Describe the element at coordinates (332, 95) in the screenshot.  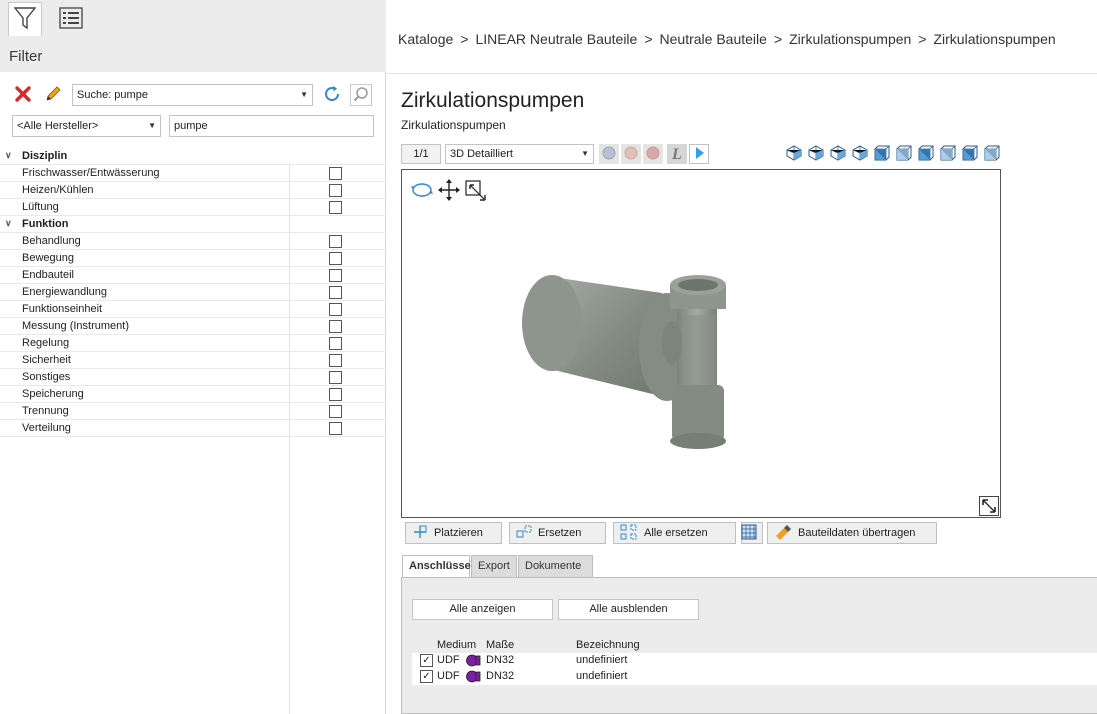
I see `refresh-button` at that location.